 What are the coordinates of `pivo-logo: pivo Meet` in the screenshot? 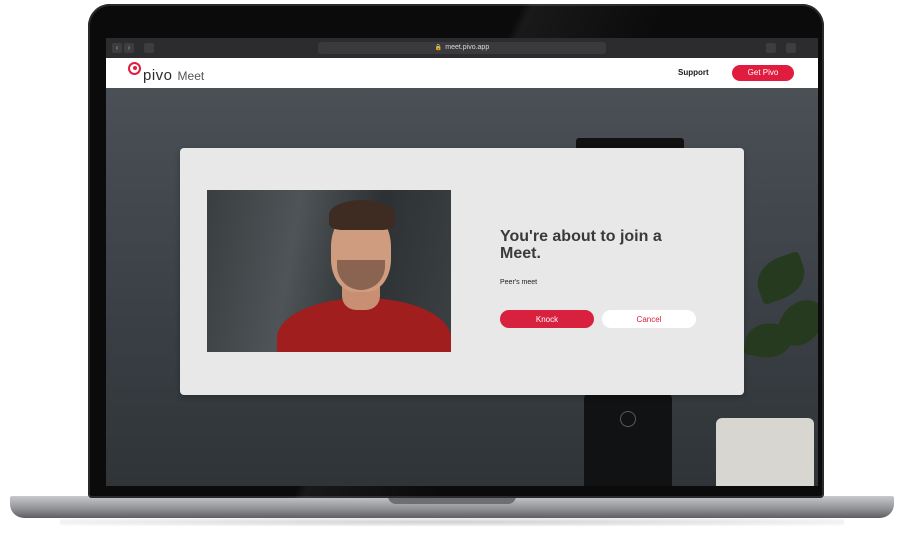 It's located at (166, 73).